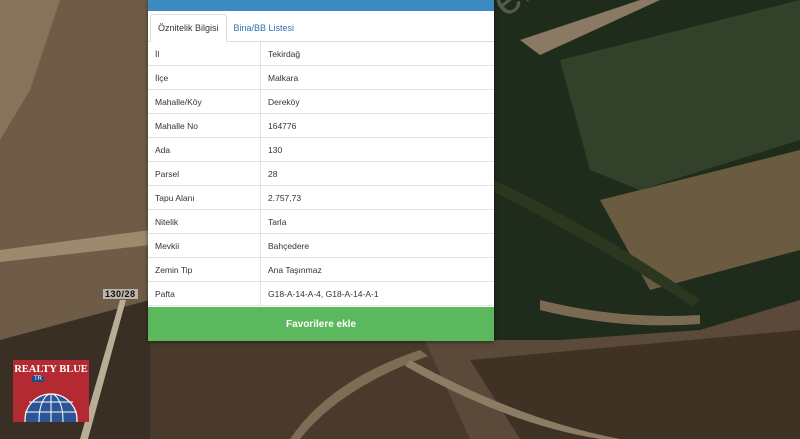 The image size is (800, 439). What do you see at coordinates (321, 324) in the screenshot?
I see `add-to-favorites-button: Favorilere ekle` at bounding box center [321, 324].